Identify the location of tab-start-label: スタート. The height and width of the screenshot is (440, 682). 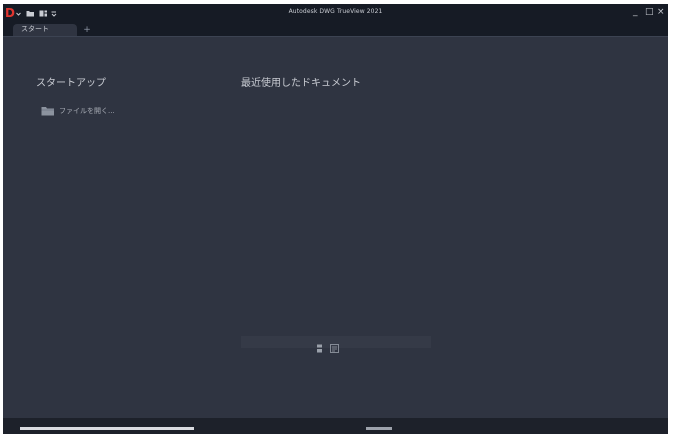
(35, 29).